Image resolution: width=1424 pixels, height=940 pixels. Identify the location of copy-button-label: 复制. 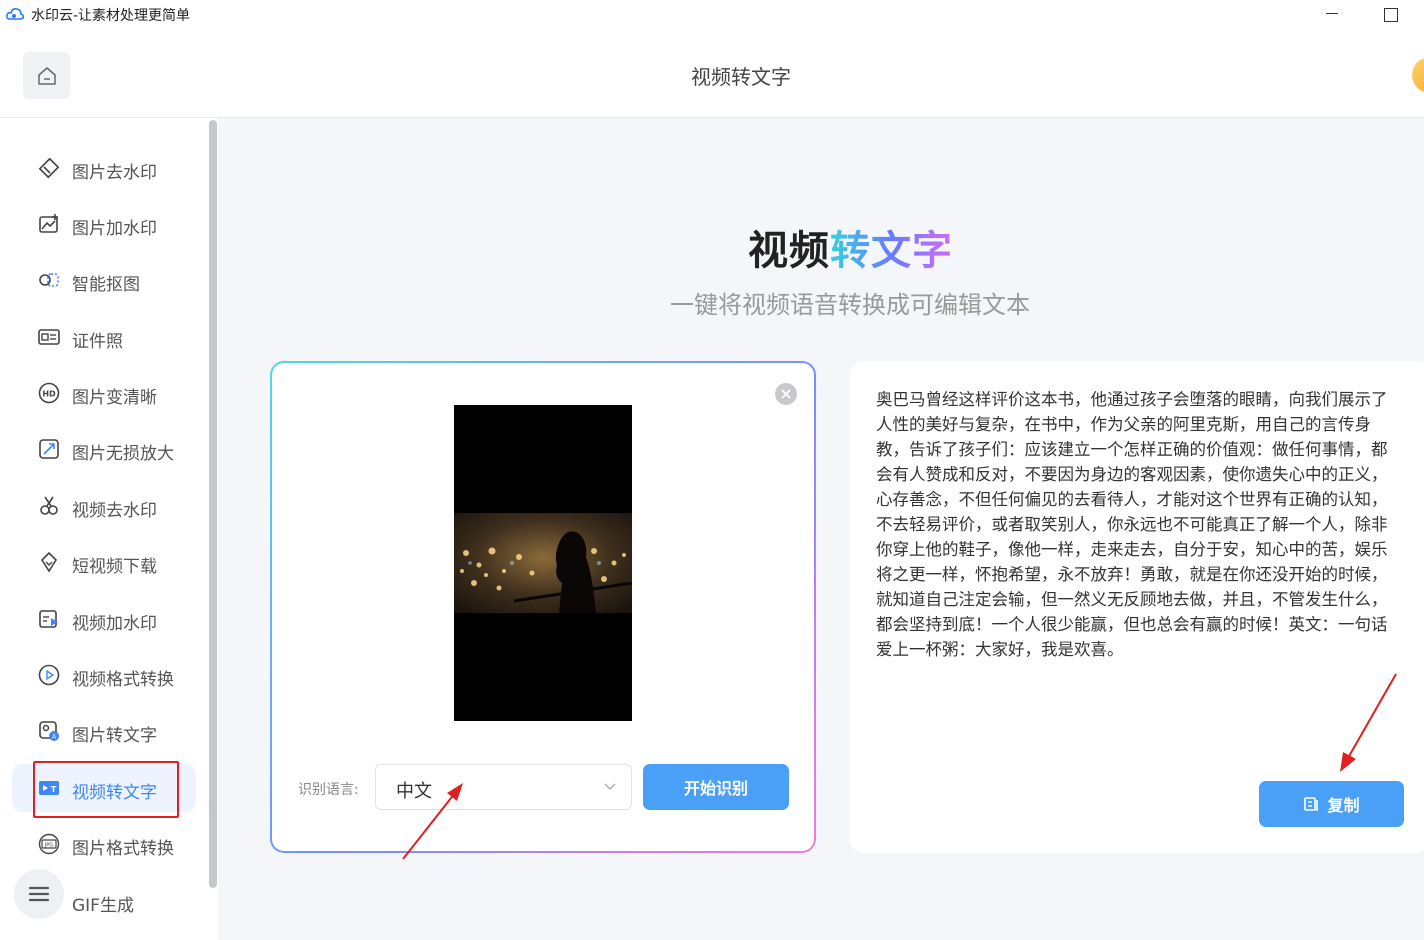
(1343, 805).